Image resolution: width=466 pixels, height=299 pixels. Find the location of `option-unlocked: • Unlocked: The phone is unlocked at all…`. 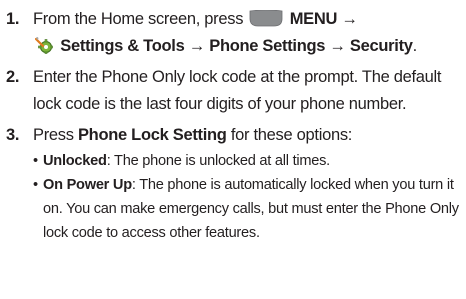

option-unlocked: • Unlocked: The phone is unlocked at all… is located at coordinates (249, 161).